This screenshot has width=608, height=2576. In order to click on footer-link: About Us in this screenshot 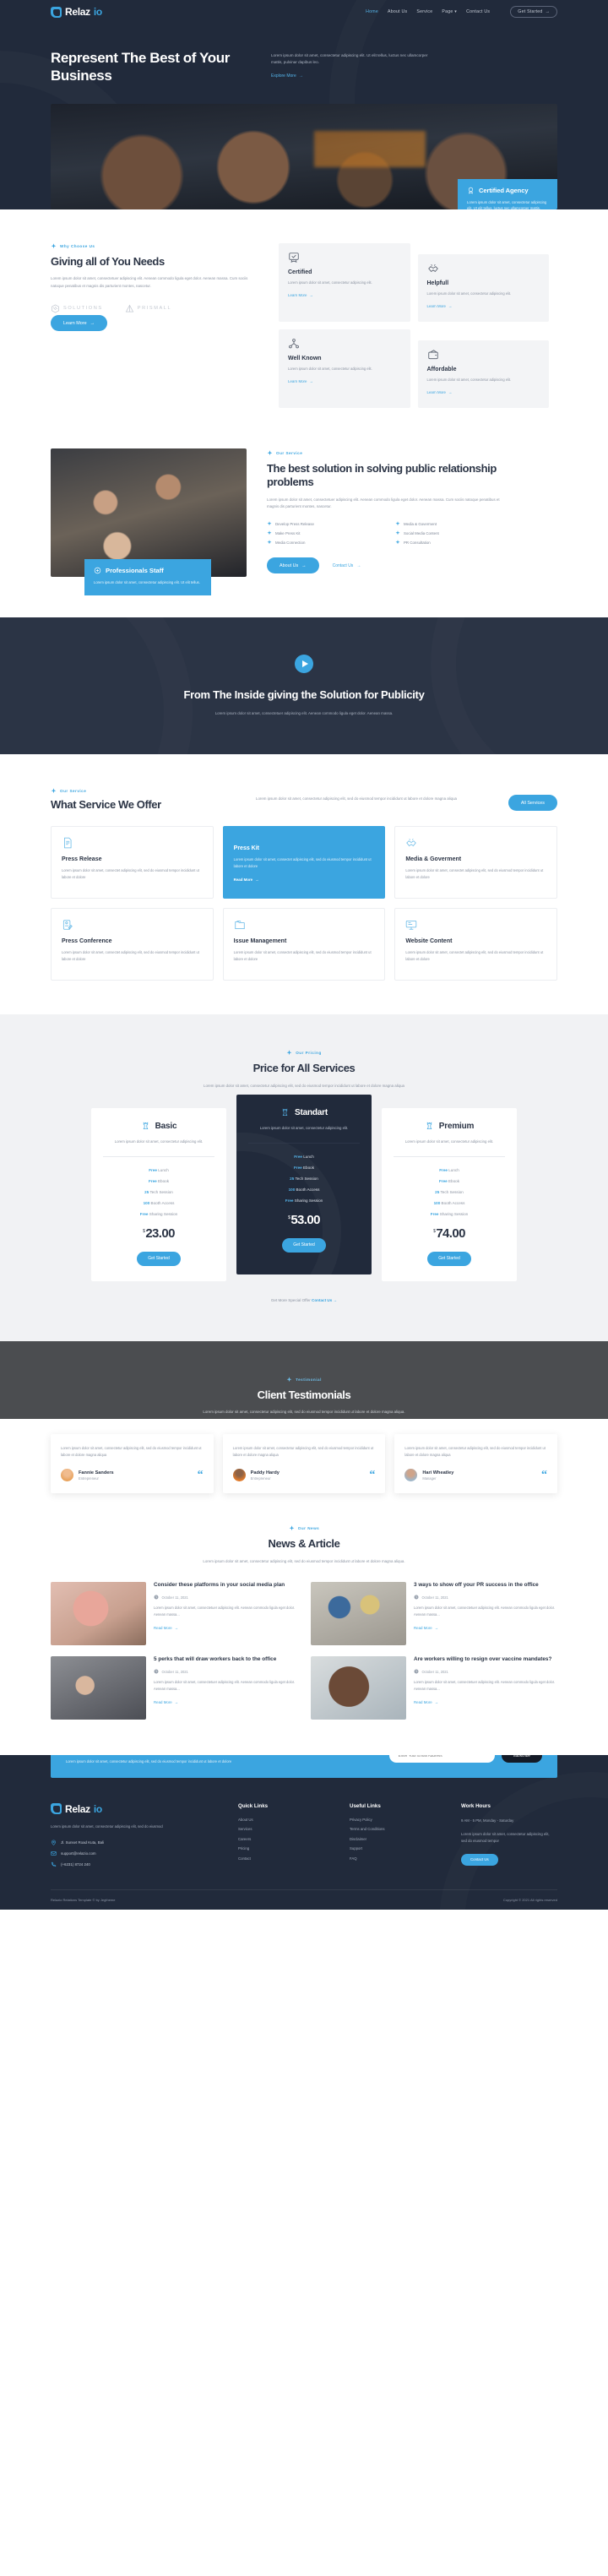, I will do `click(284, 1820)`.